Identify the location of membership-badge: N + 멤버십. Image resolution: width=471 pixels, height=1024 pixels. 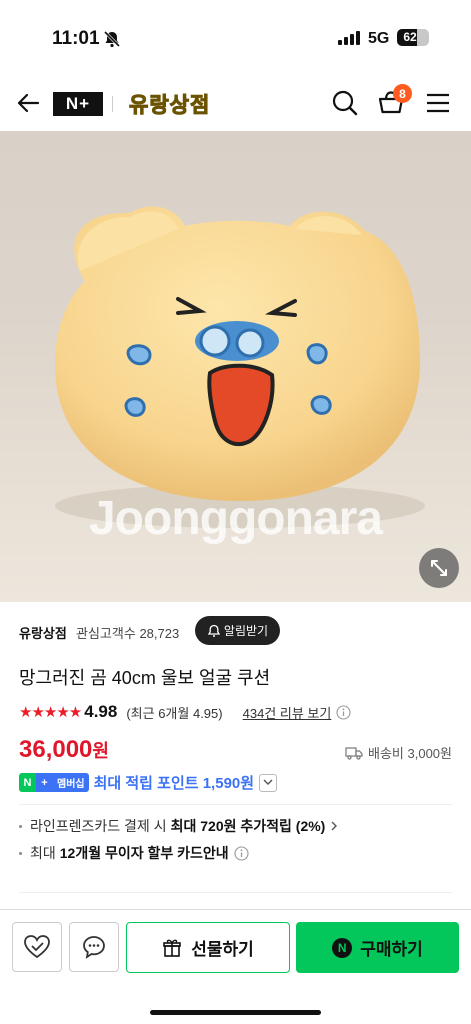
(54, 782).